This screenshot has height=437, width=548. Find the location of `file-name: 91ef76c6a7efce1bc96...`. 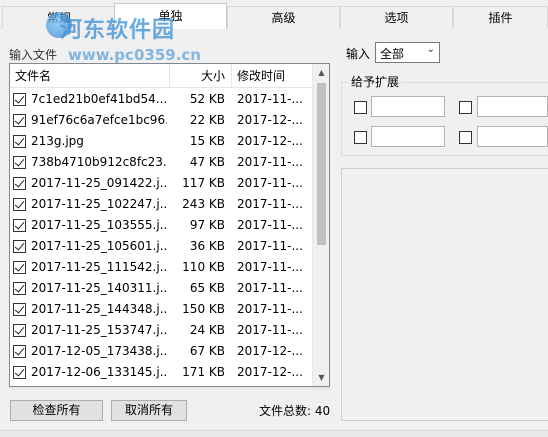

file-name: 91ef76c6a7efce1bc96... is located at coordinates (99, 120).